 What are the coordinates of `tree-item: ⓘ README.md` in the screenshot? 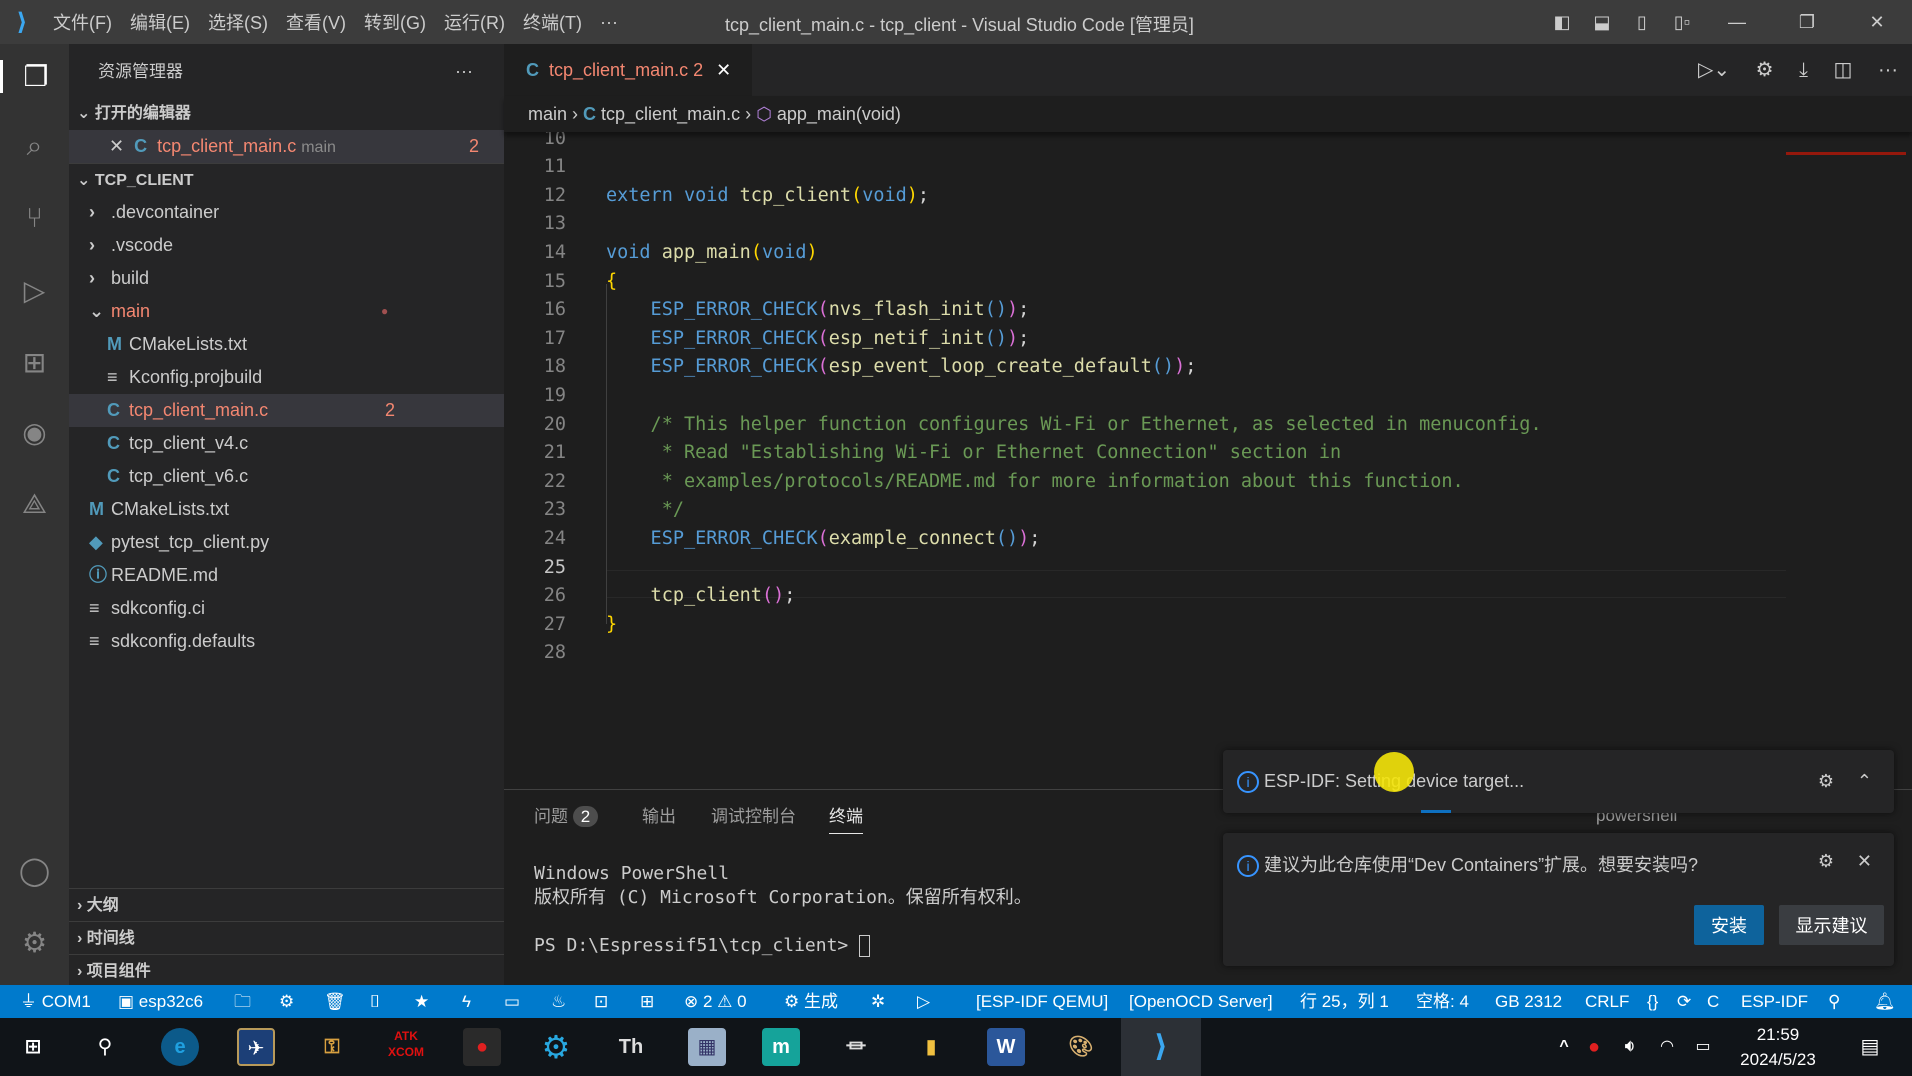 It's located at (286, 575).